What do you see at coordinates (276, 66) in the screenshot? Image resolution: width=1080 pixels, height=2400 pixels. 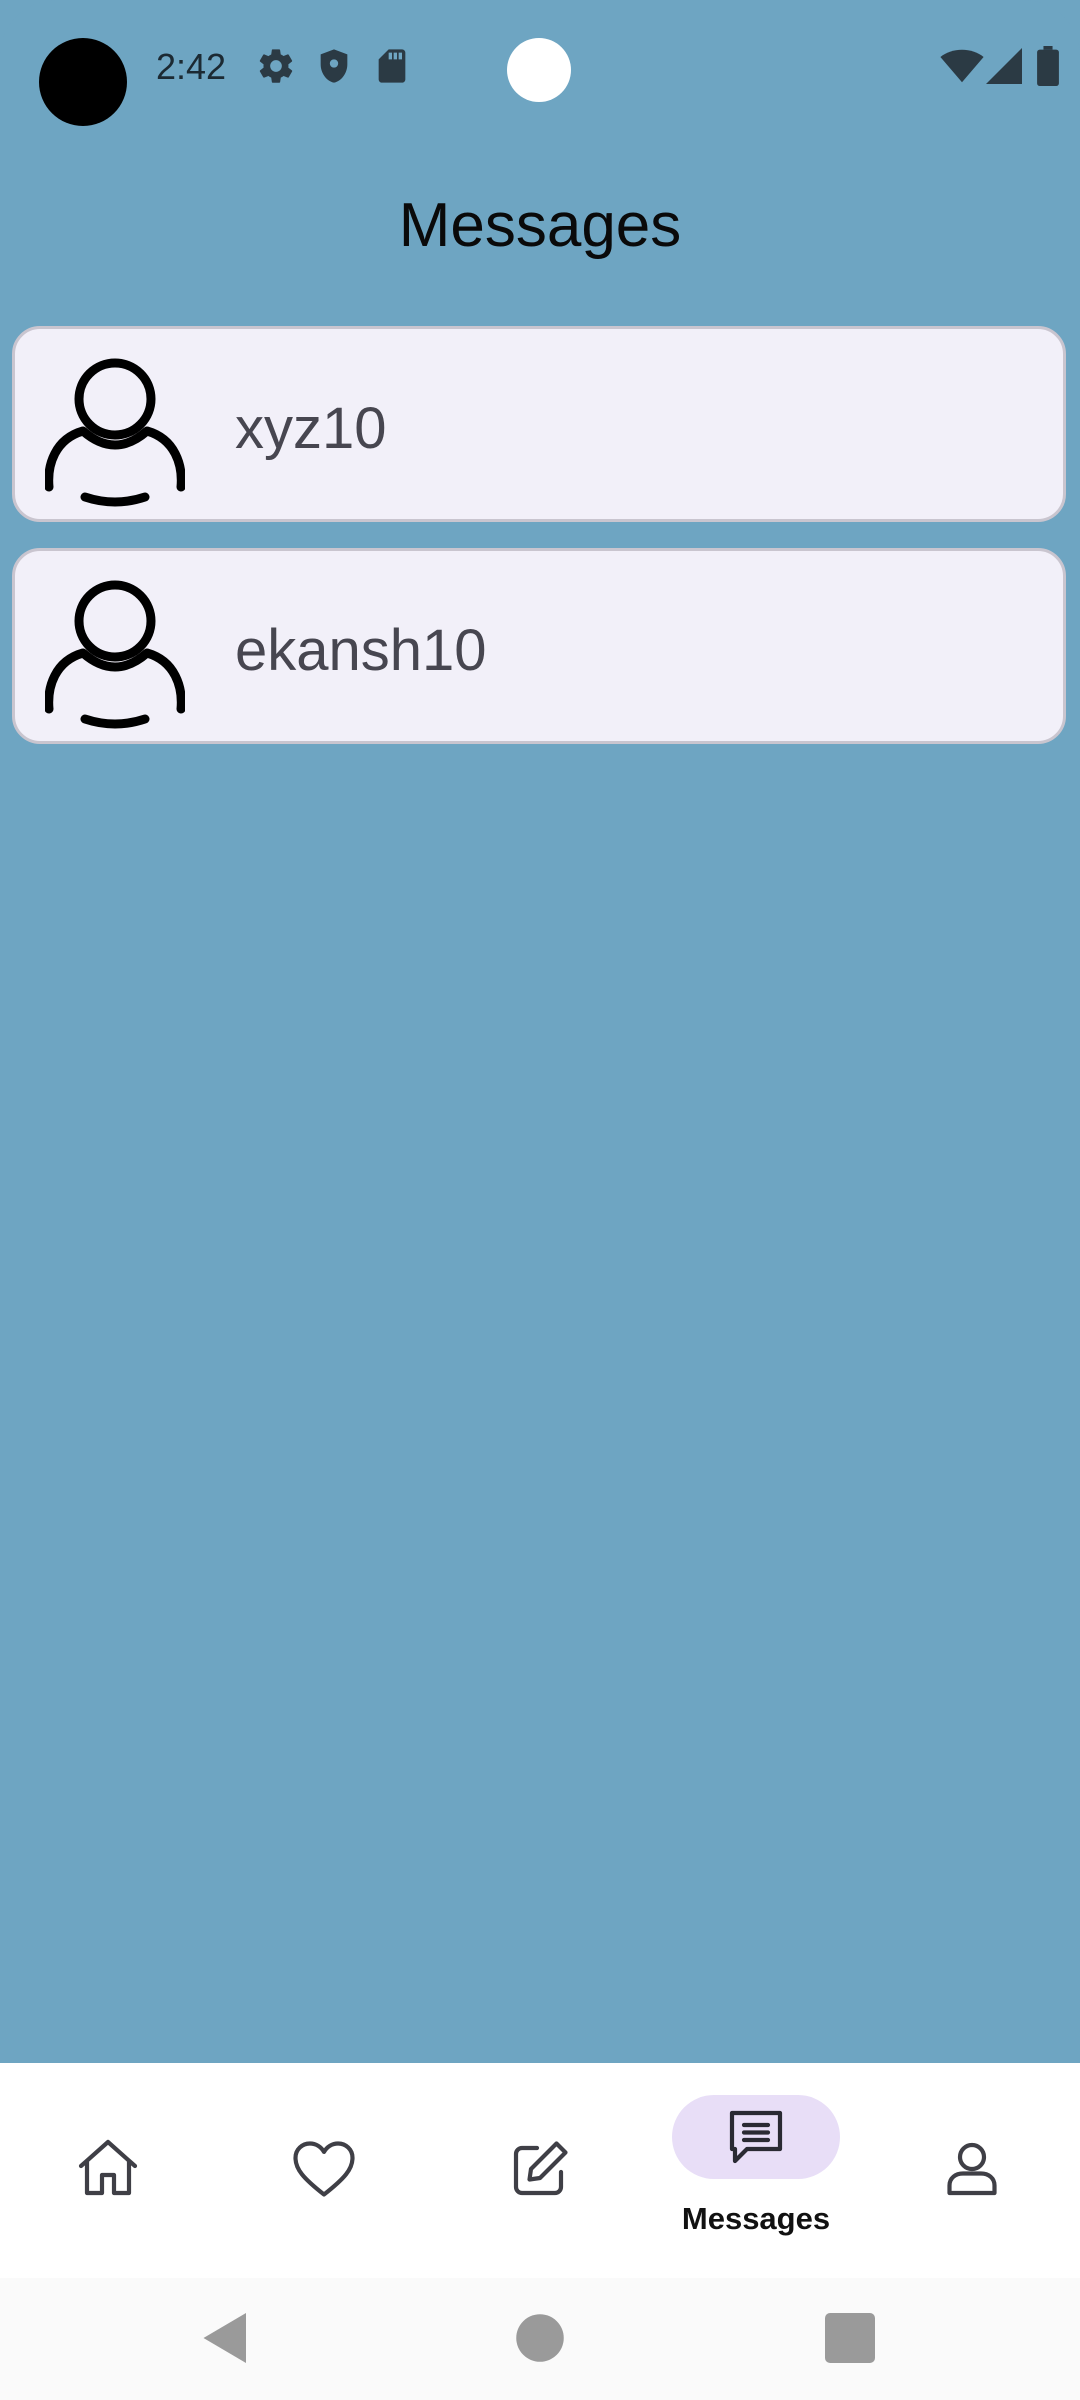 I see `gear-icon` at bounding box center [276, 66].